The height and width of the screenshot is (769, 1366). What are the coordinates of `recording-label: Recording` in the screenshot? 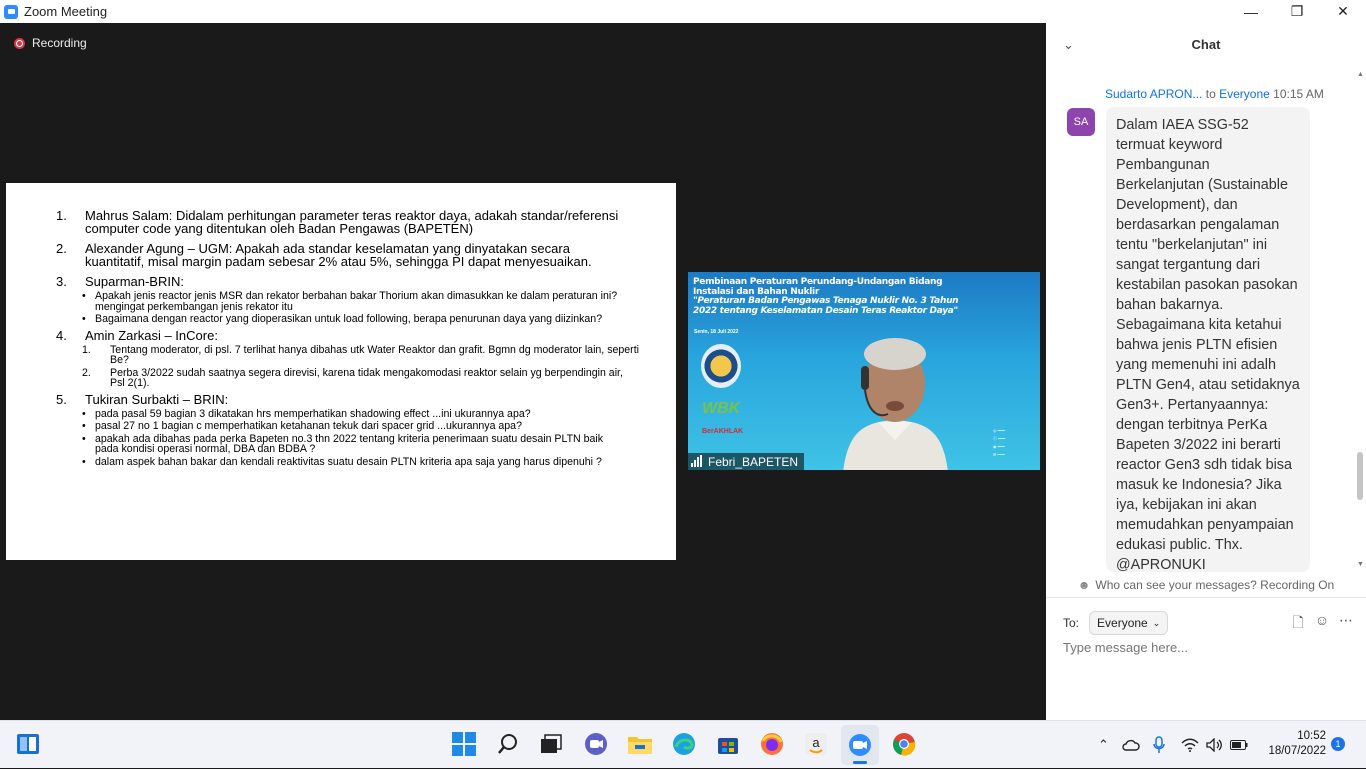 It's located at (59, 43).